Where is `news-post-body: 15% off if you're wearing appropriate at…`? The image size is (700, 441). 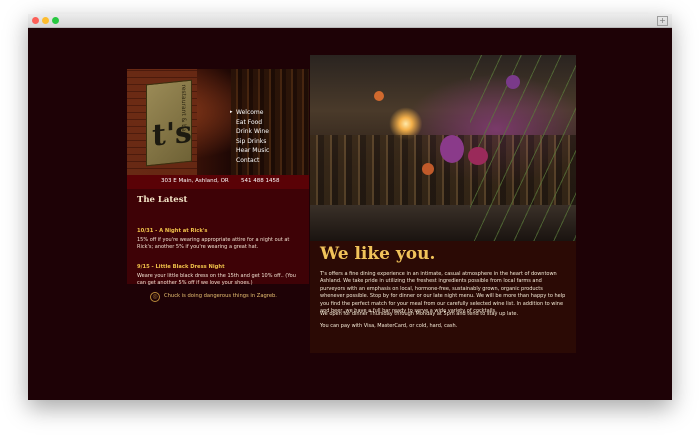 news-post-body: 15% off if you're wearing appropriate at… is located at coordinates (213, 243).